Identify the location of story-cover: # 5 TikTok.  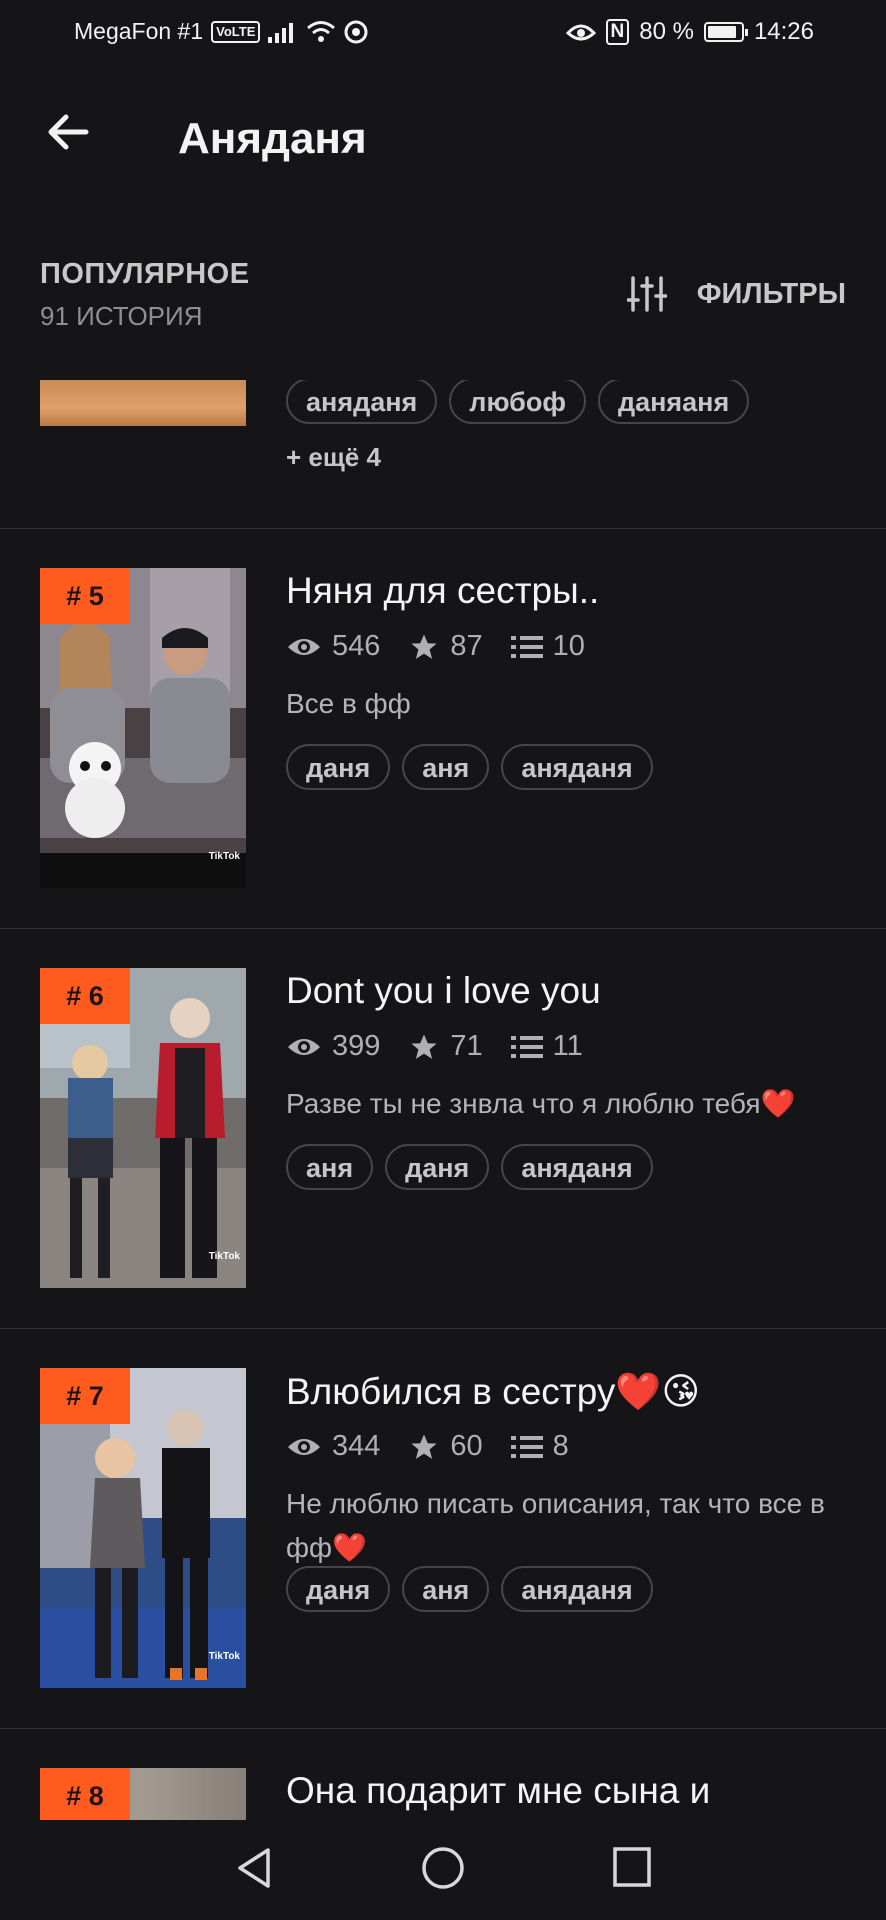
(143, 728).